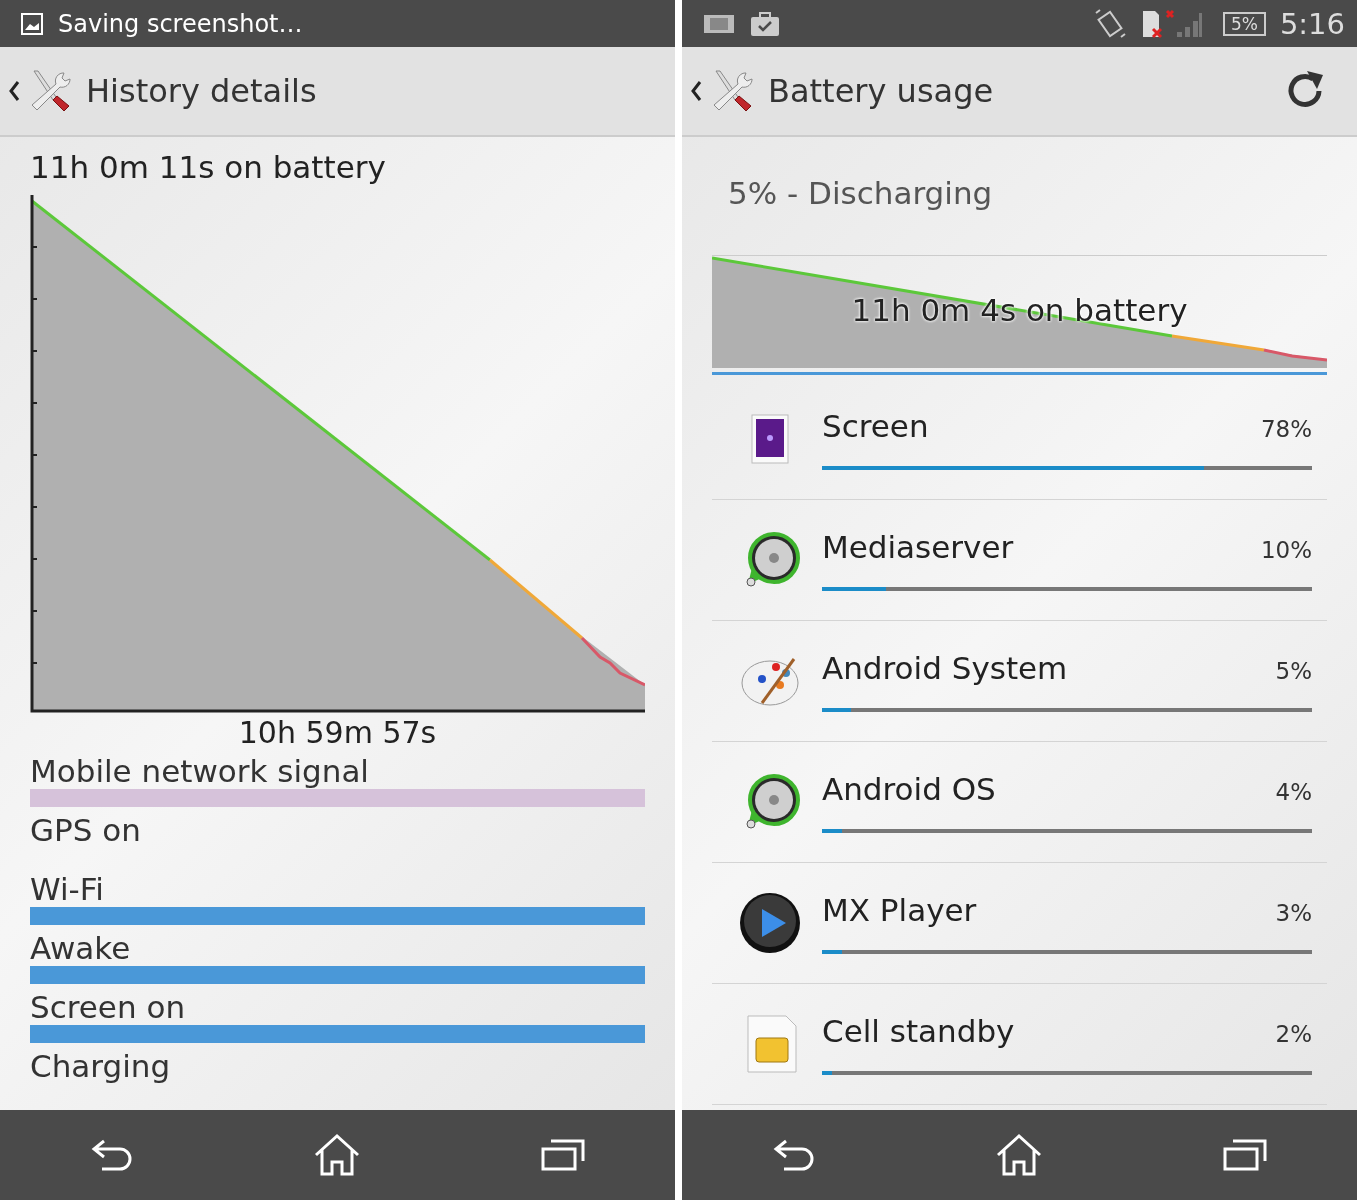 Image resolution: width=1357 pixels, height=1200 pixels. What do you see at coordinates (909, 789) in the screenshot?
I see `app-name: Android OS` at bounding box center [909, 789].